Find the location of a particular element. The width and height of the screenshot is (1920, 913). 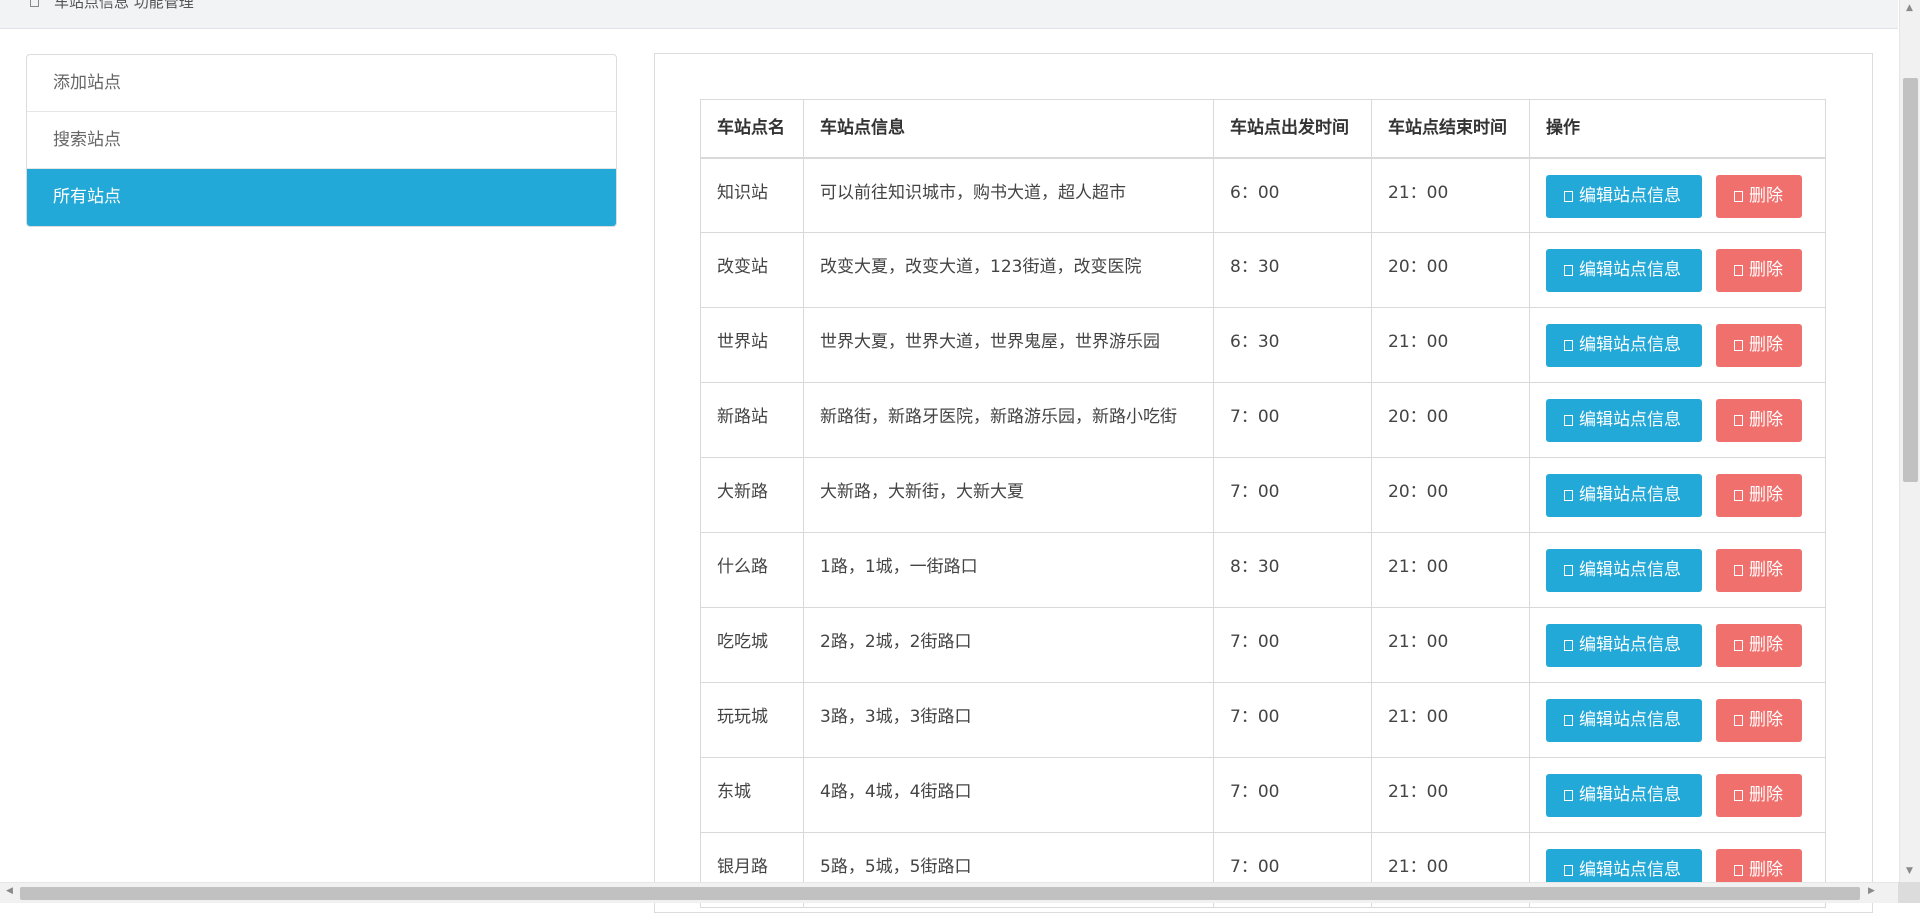

col-header-start-time: 车站点出发时间 is located at coordinates (1293, 129).